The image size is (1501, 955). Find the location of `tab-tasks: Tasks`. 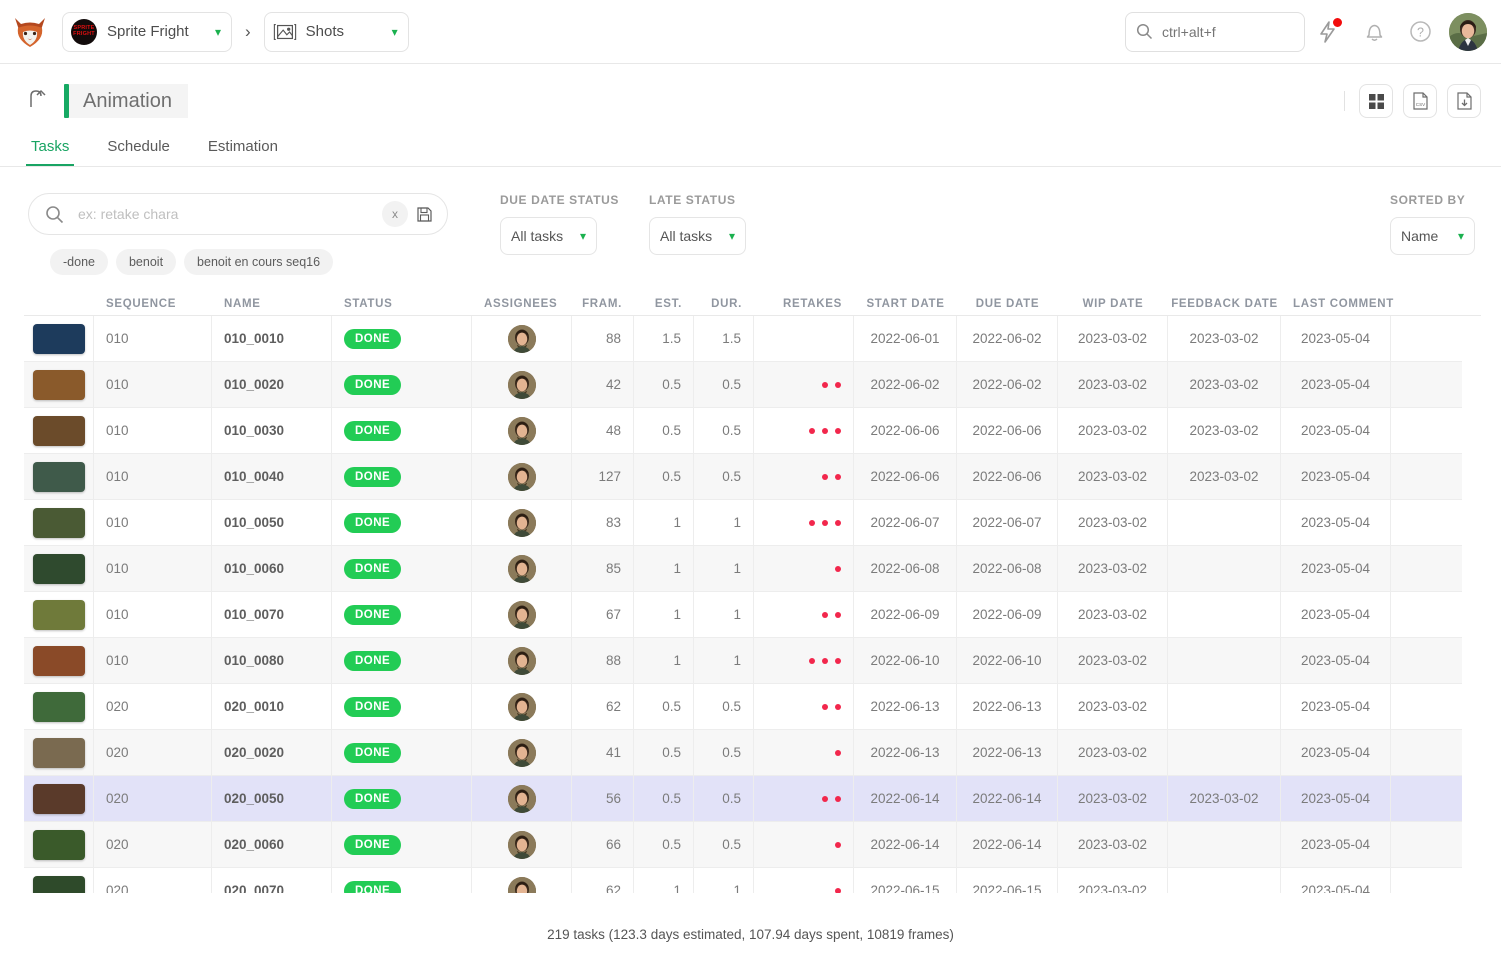

tab-tasks: Tasks is located at coordinates (50, 149).